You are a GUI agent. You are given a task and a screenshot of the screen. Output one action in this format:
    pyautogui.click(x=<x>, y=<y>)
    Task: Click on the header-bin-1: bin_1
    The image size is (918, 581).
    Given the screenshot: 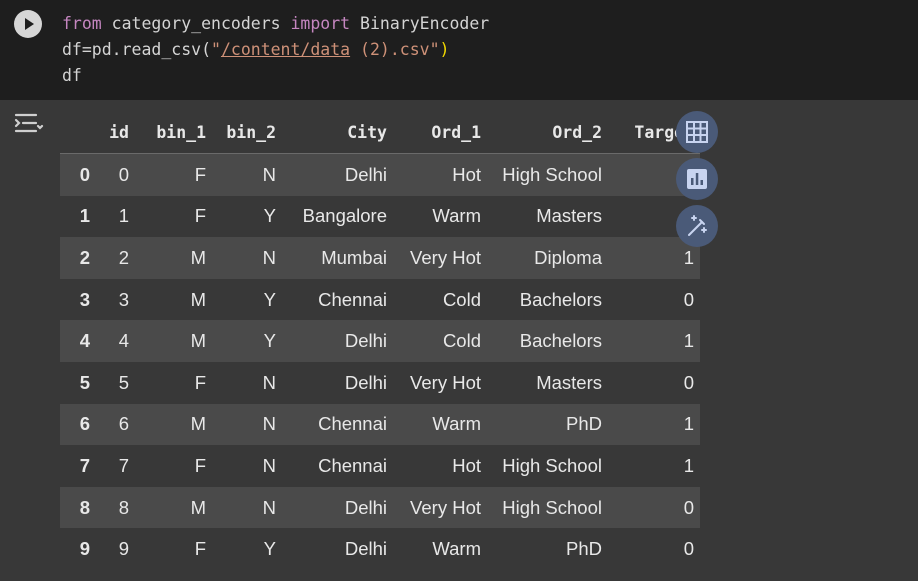 What is the action you would take?
    pyautogui.click(x=173, y=133)
    